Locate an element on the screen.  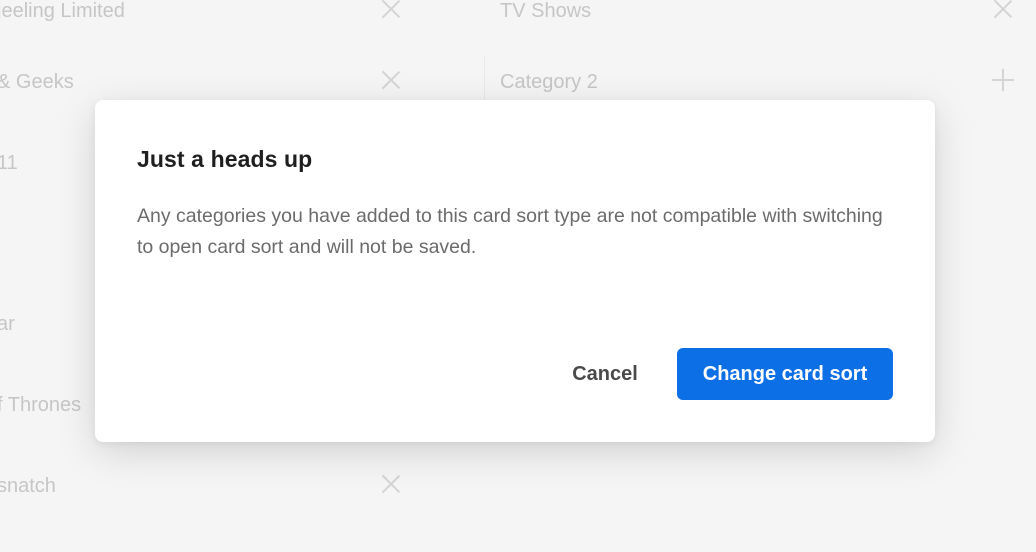
category-item: Category 2 is located at coordinates (760, 81).